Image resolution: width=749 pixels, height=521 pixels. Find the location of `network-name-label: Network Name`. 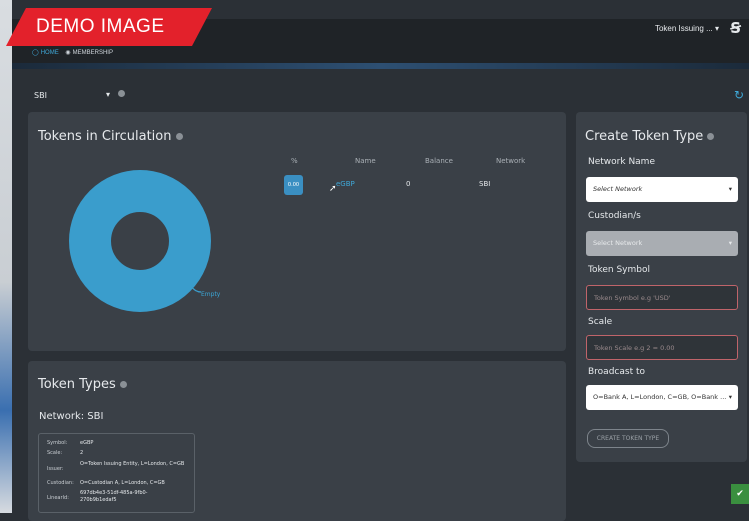

network-name-label: Network Name is located at coordinates (621, 162).